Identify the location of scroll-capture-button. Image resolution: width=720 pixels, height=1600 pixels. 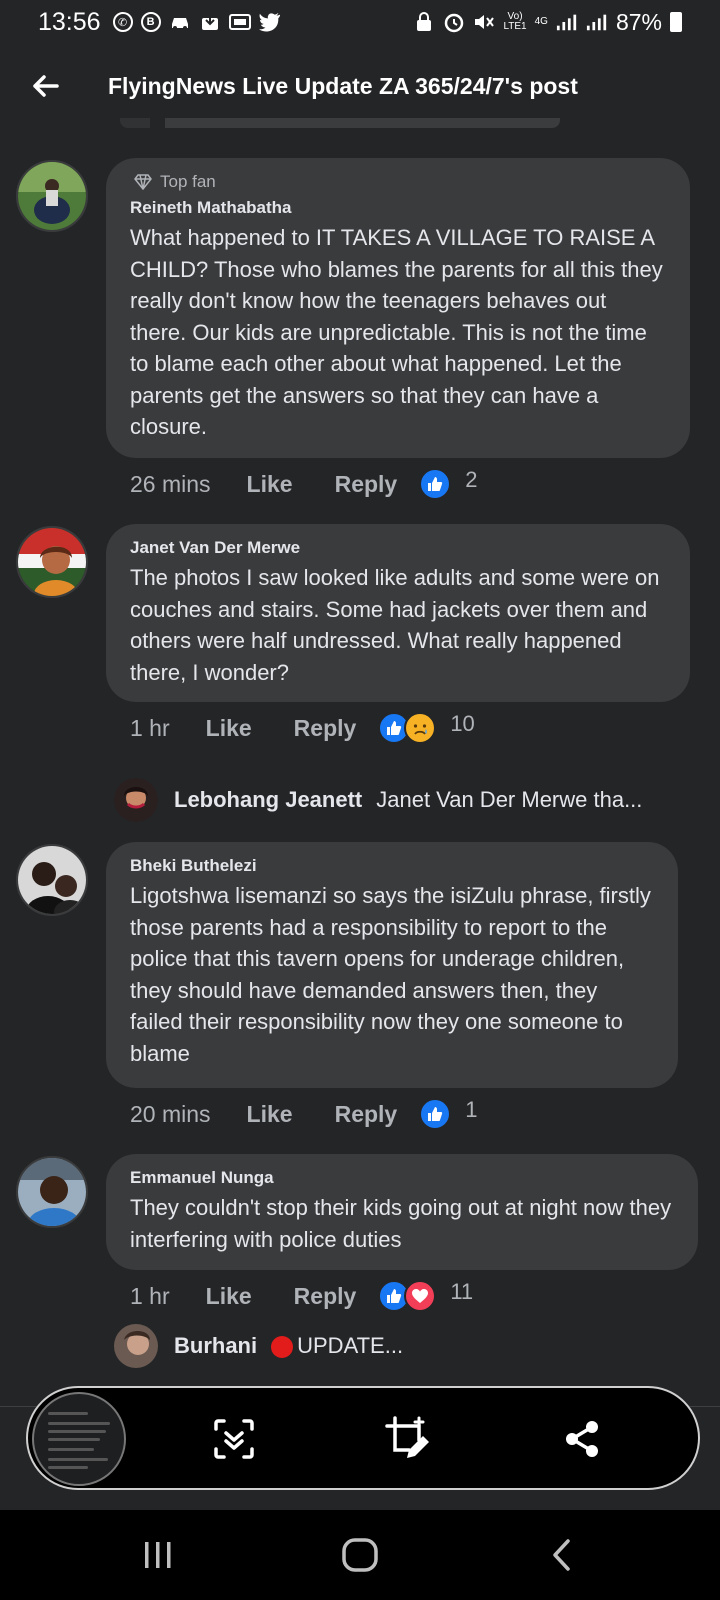
(234, 1439).